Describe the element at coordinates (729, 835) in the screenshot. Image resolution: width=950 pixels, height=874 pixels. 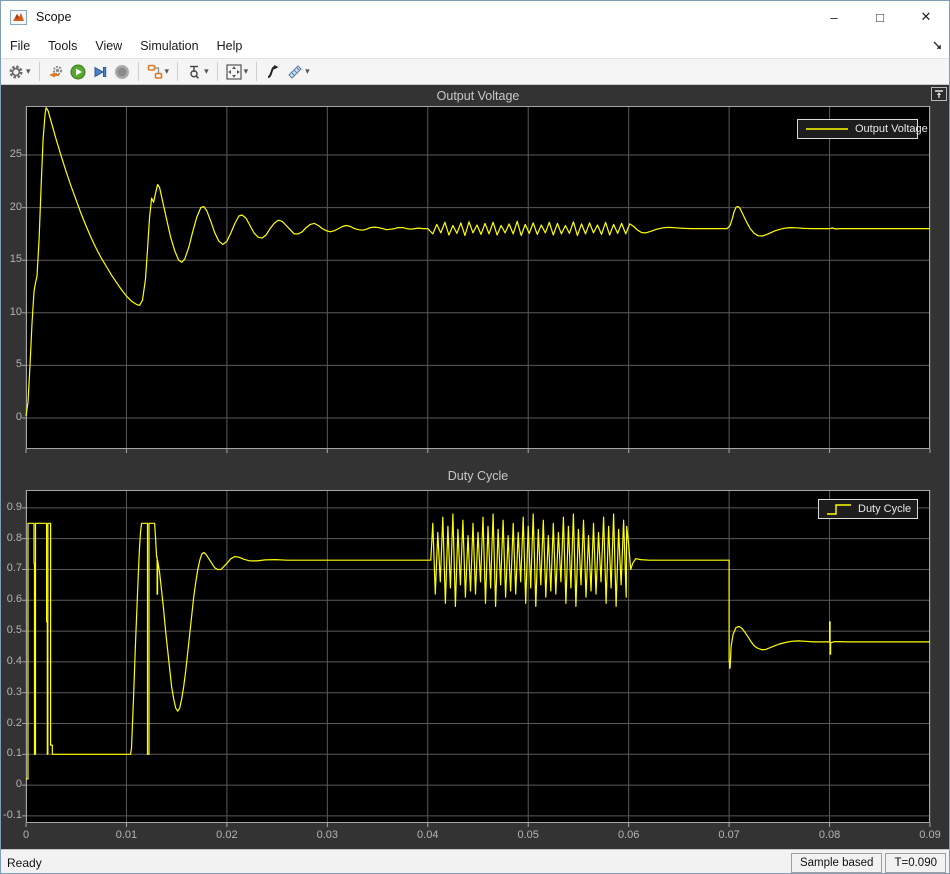
I see `x-tick-label: 0.07` at that location.